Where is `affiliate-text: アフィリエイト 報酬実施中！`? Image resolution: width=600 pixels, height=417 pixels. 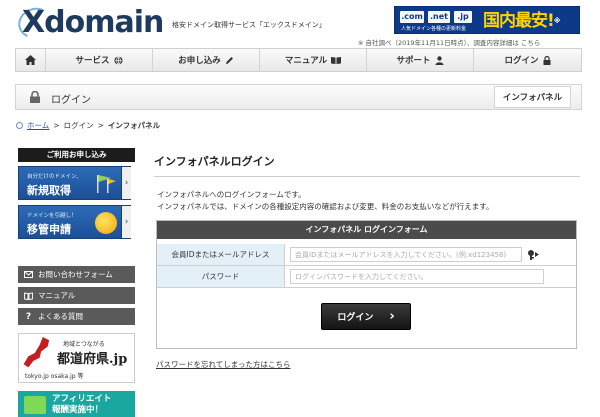 affiliate-text: アフィリエイト 報酬実施中！ is located at coordinates (81, 405).